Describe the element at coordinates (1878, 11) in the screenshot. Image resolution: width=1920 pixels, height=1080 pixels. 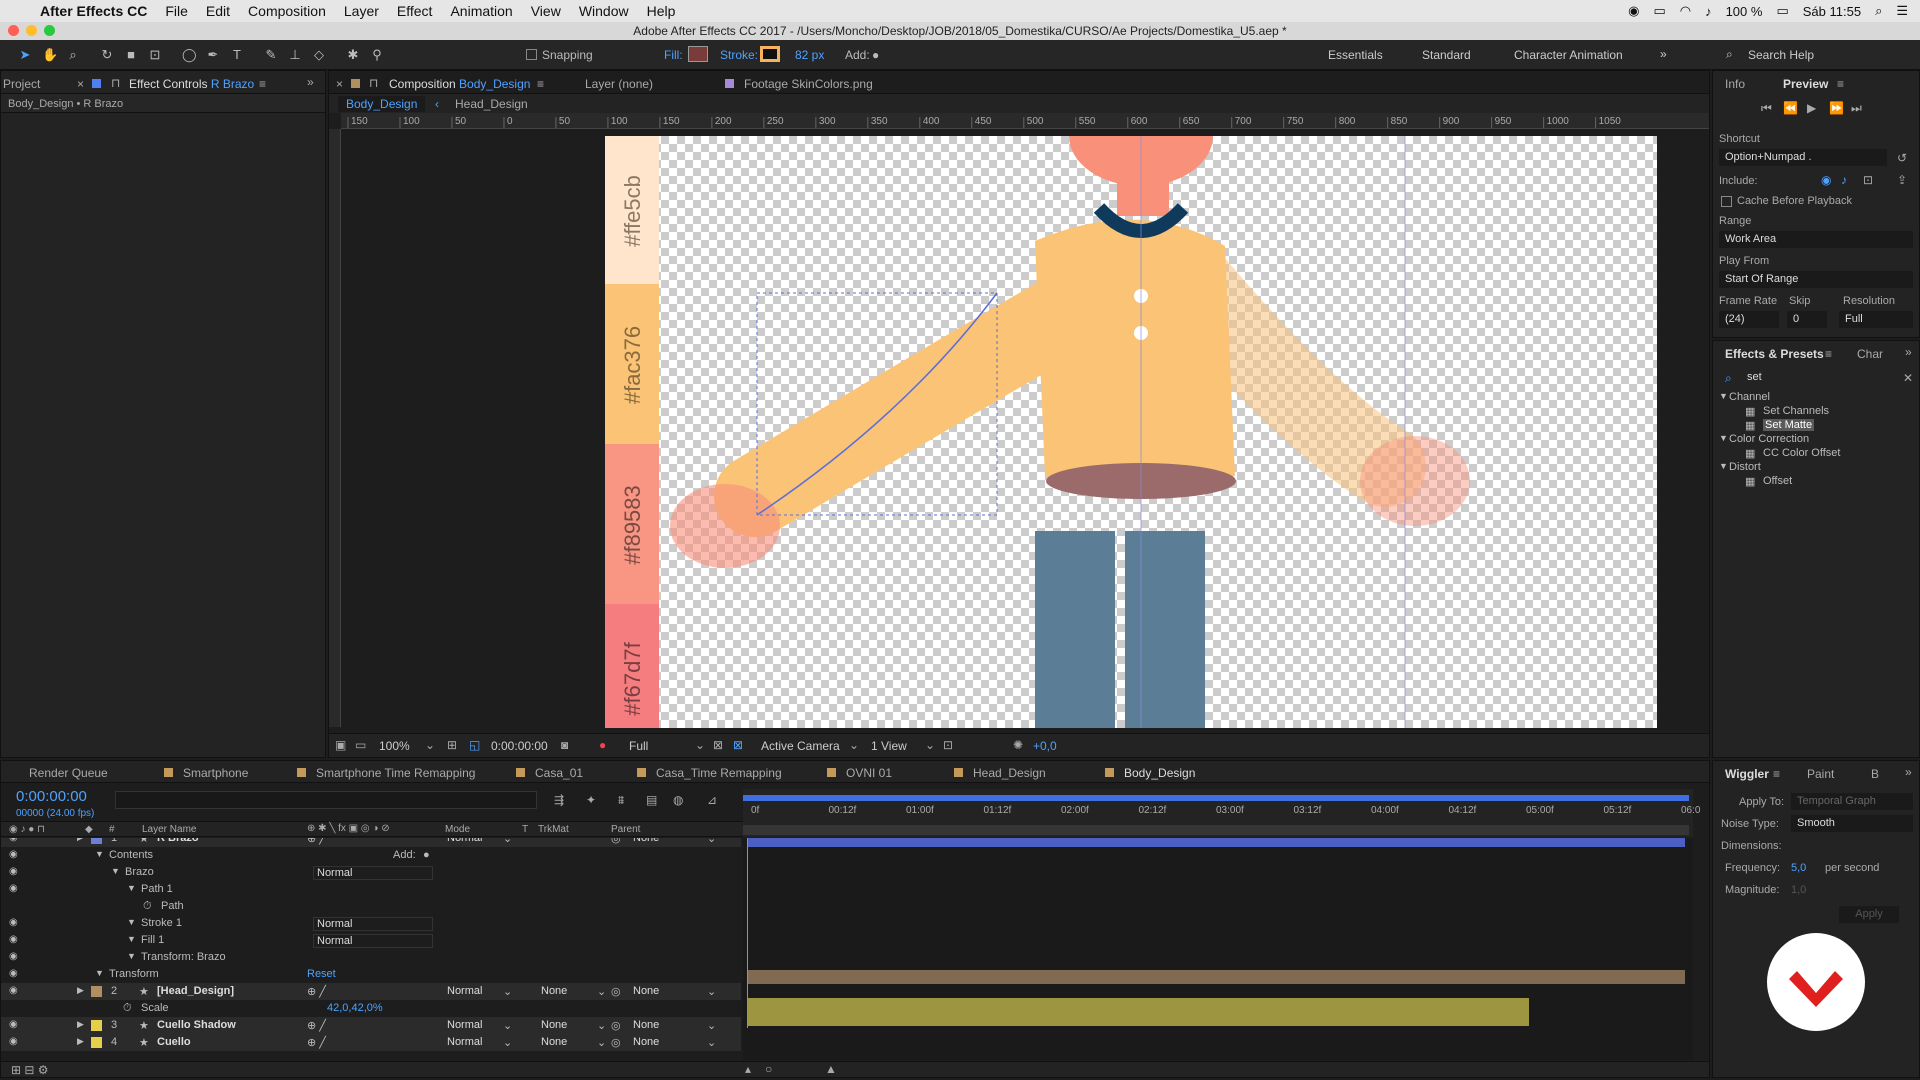
I see `spotlight-icon: ⌕` at that location.